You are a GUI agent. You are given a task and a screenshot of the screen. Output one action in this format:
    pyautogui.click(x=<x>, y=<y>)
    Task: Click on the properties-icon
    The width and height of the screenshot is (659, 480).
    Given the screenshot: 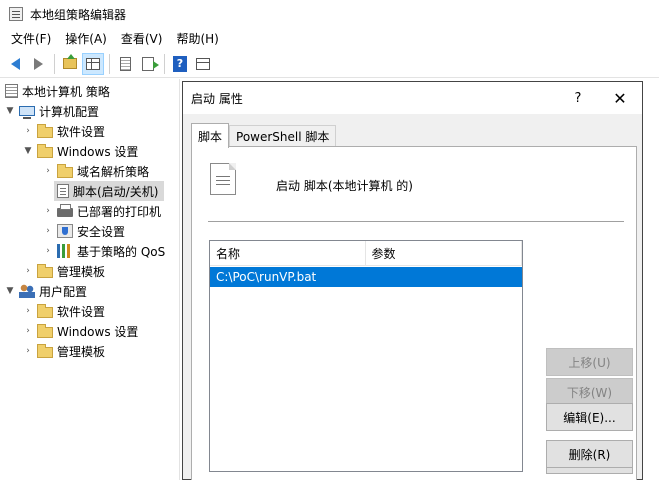 What is the action you would take?
    pyautogui.click(x=125, y=63)
    